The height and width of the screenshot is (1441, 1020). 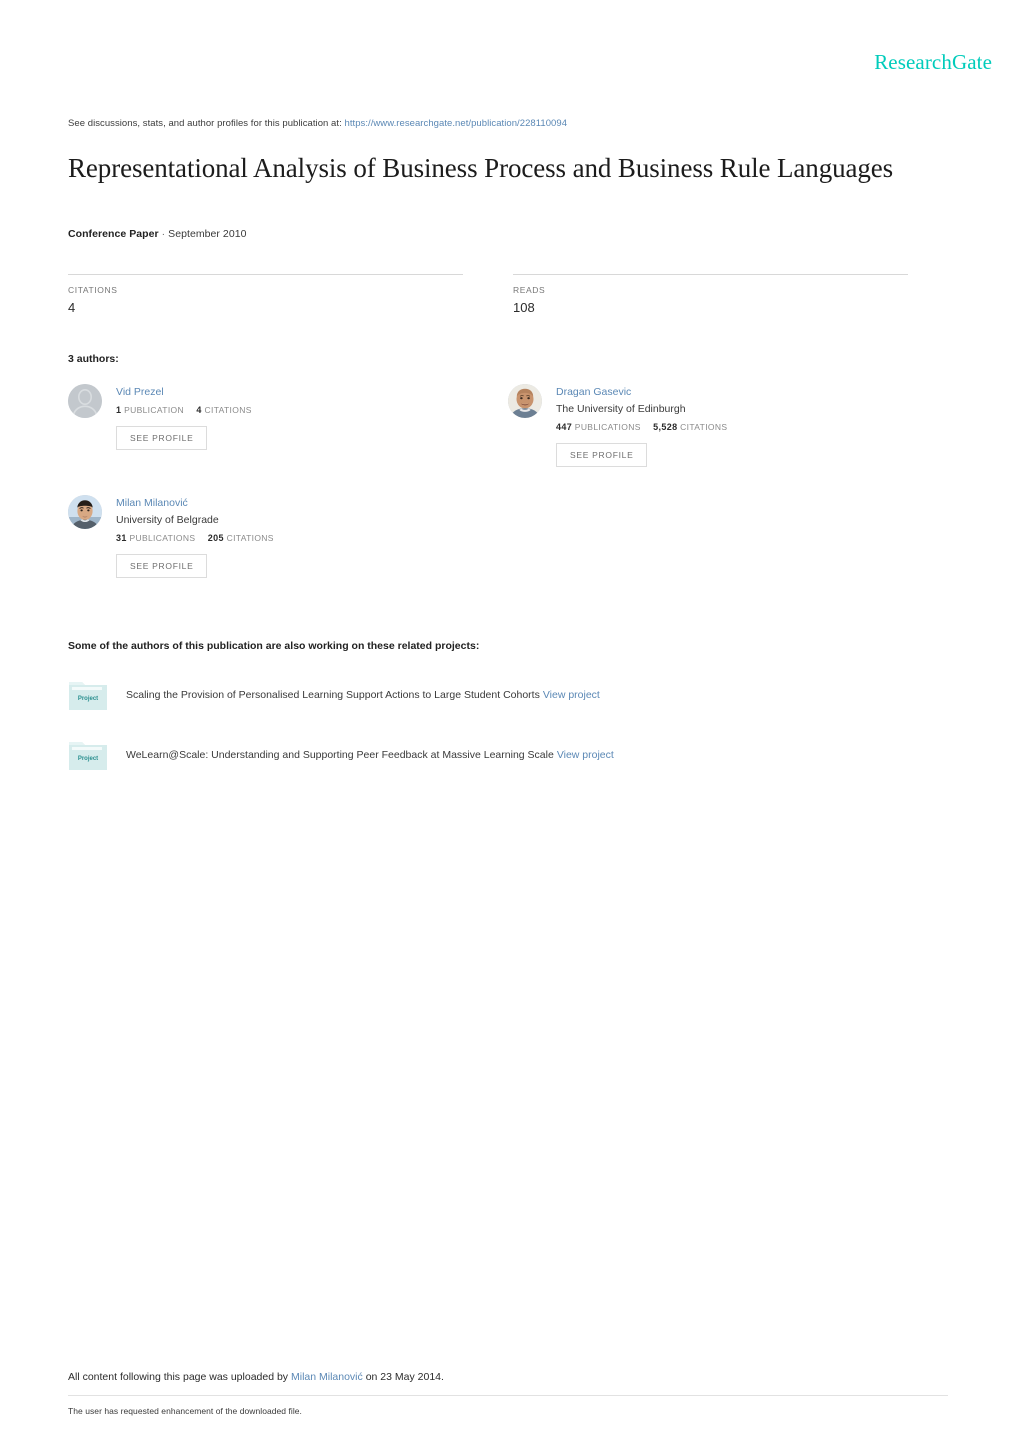 I want to click on footer-upload-suffix: on 23 May 2014., so click(x=404, y=1377).